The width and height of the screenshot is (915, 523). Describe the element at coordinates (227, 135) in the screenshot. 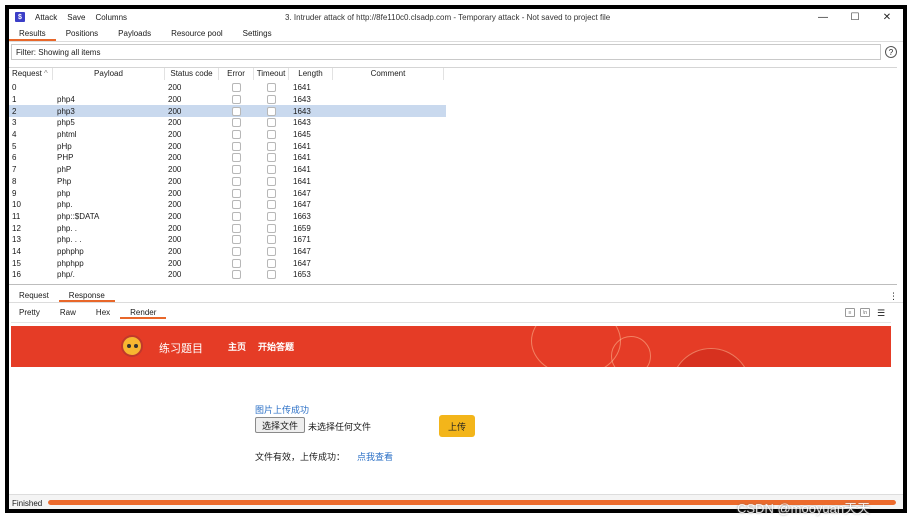

I see `table-row: 4 phtml 200 1645` at that location.